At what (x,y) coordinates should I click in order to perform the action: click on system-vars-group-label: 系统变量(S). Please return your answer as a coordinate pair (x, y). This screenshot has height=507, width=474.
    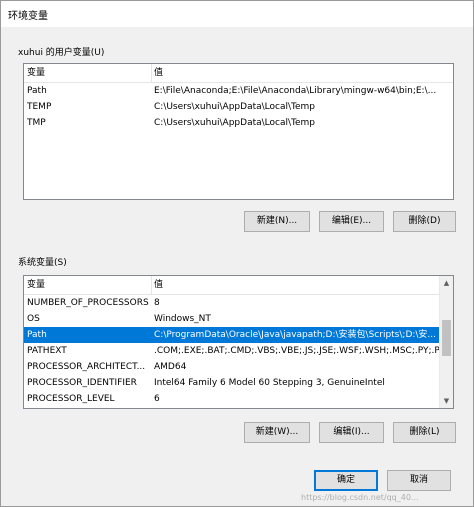
    Looking at the image, I should click on (42, 263).